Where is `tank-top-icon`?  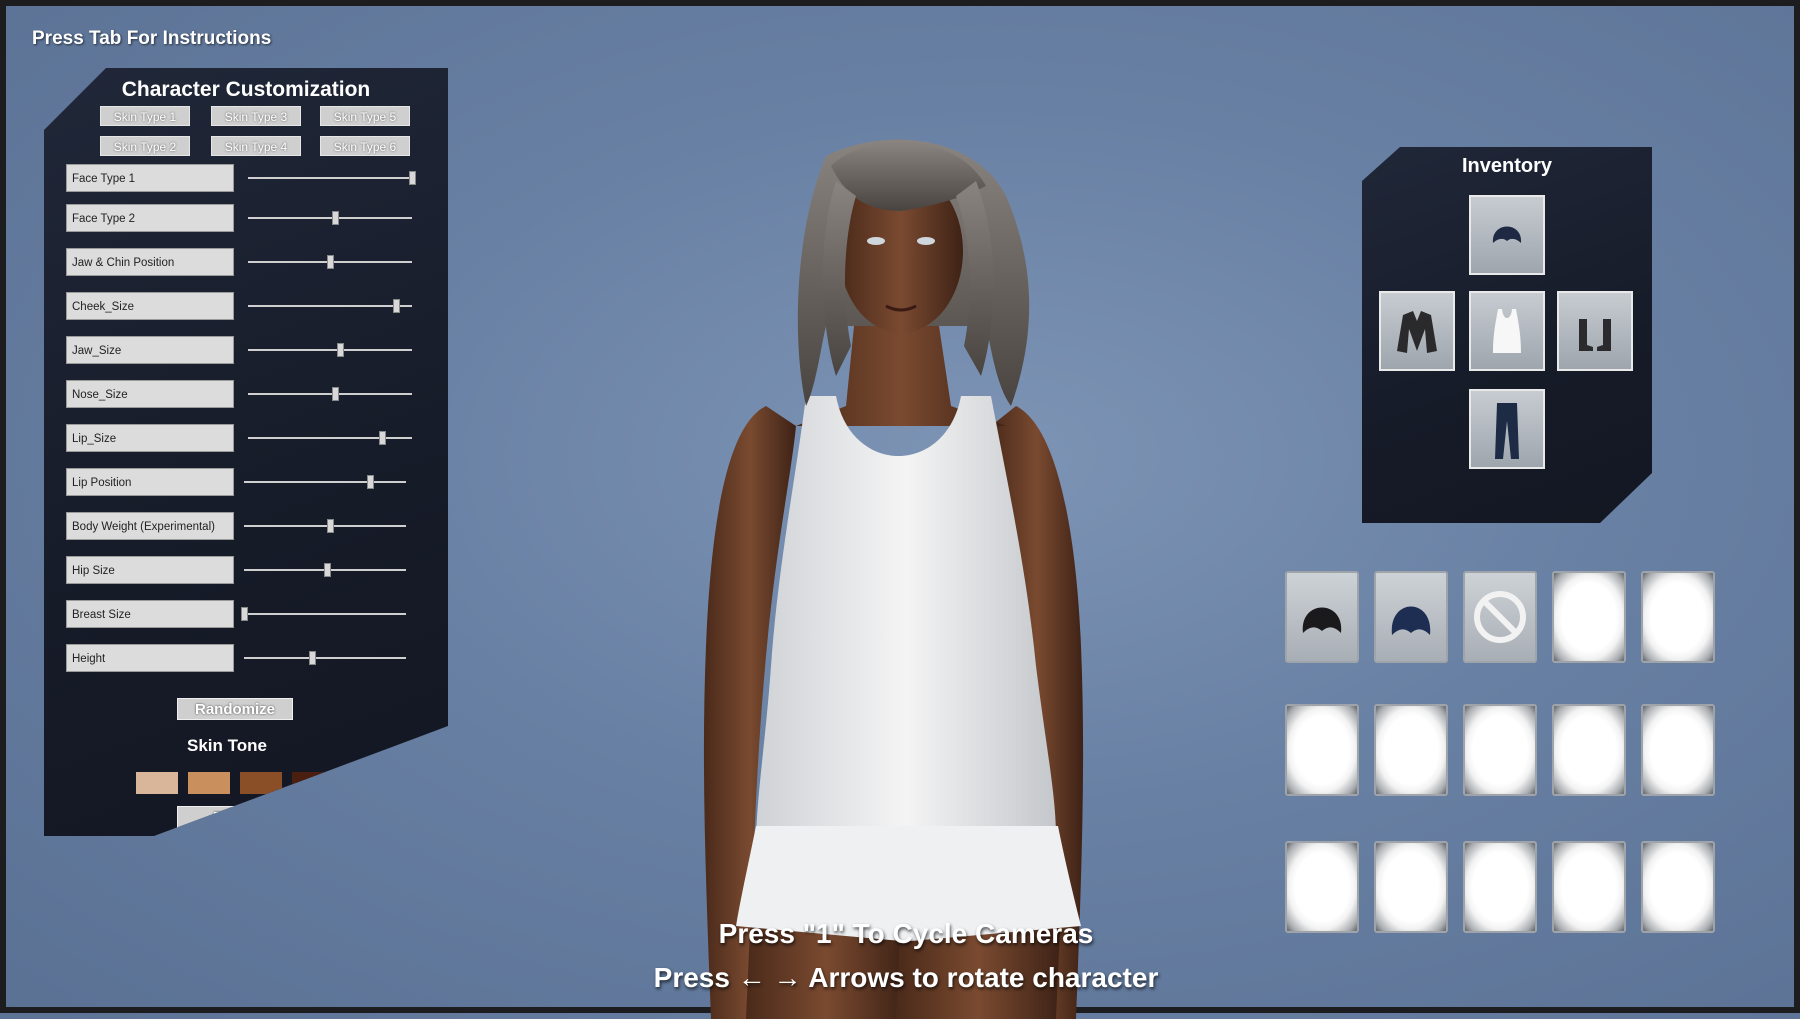
tank-top-icon is located at coordinates (1507, 331).